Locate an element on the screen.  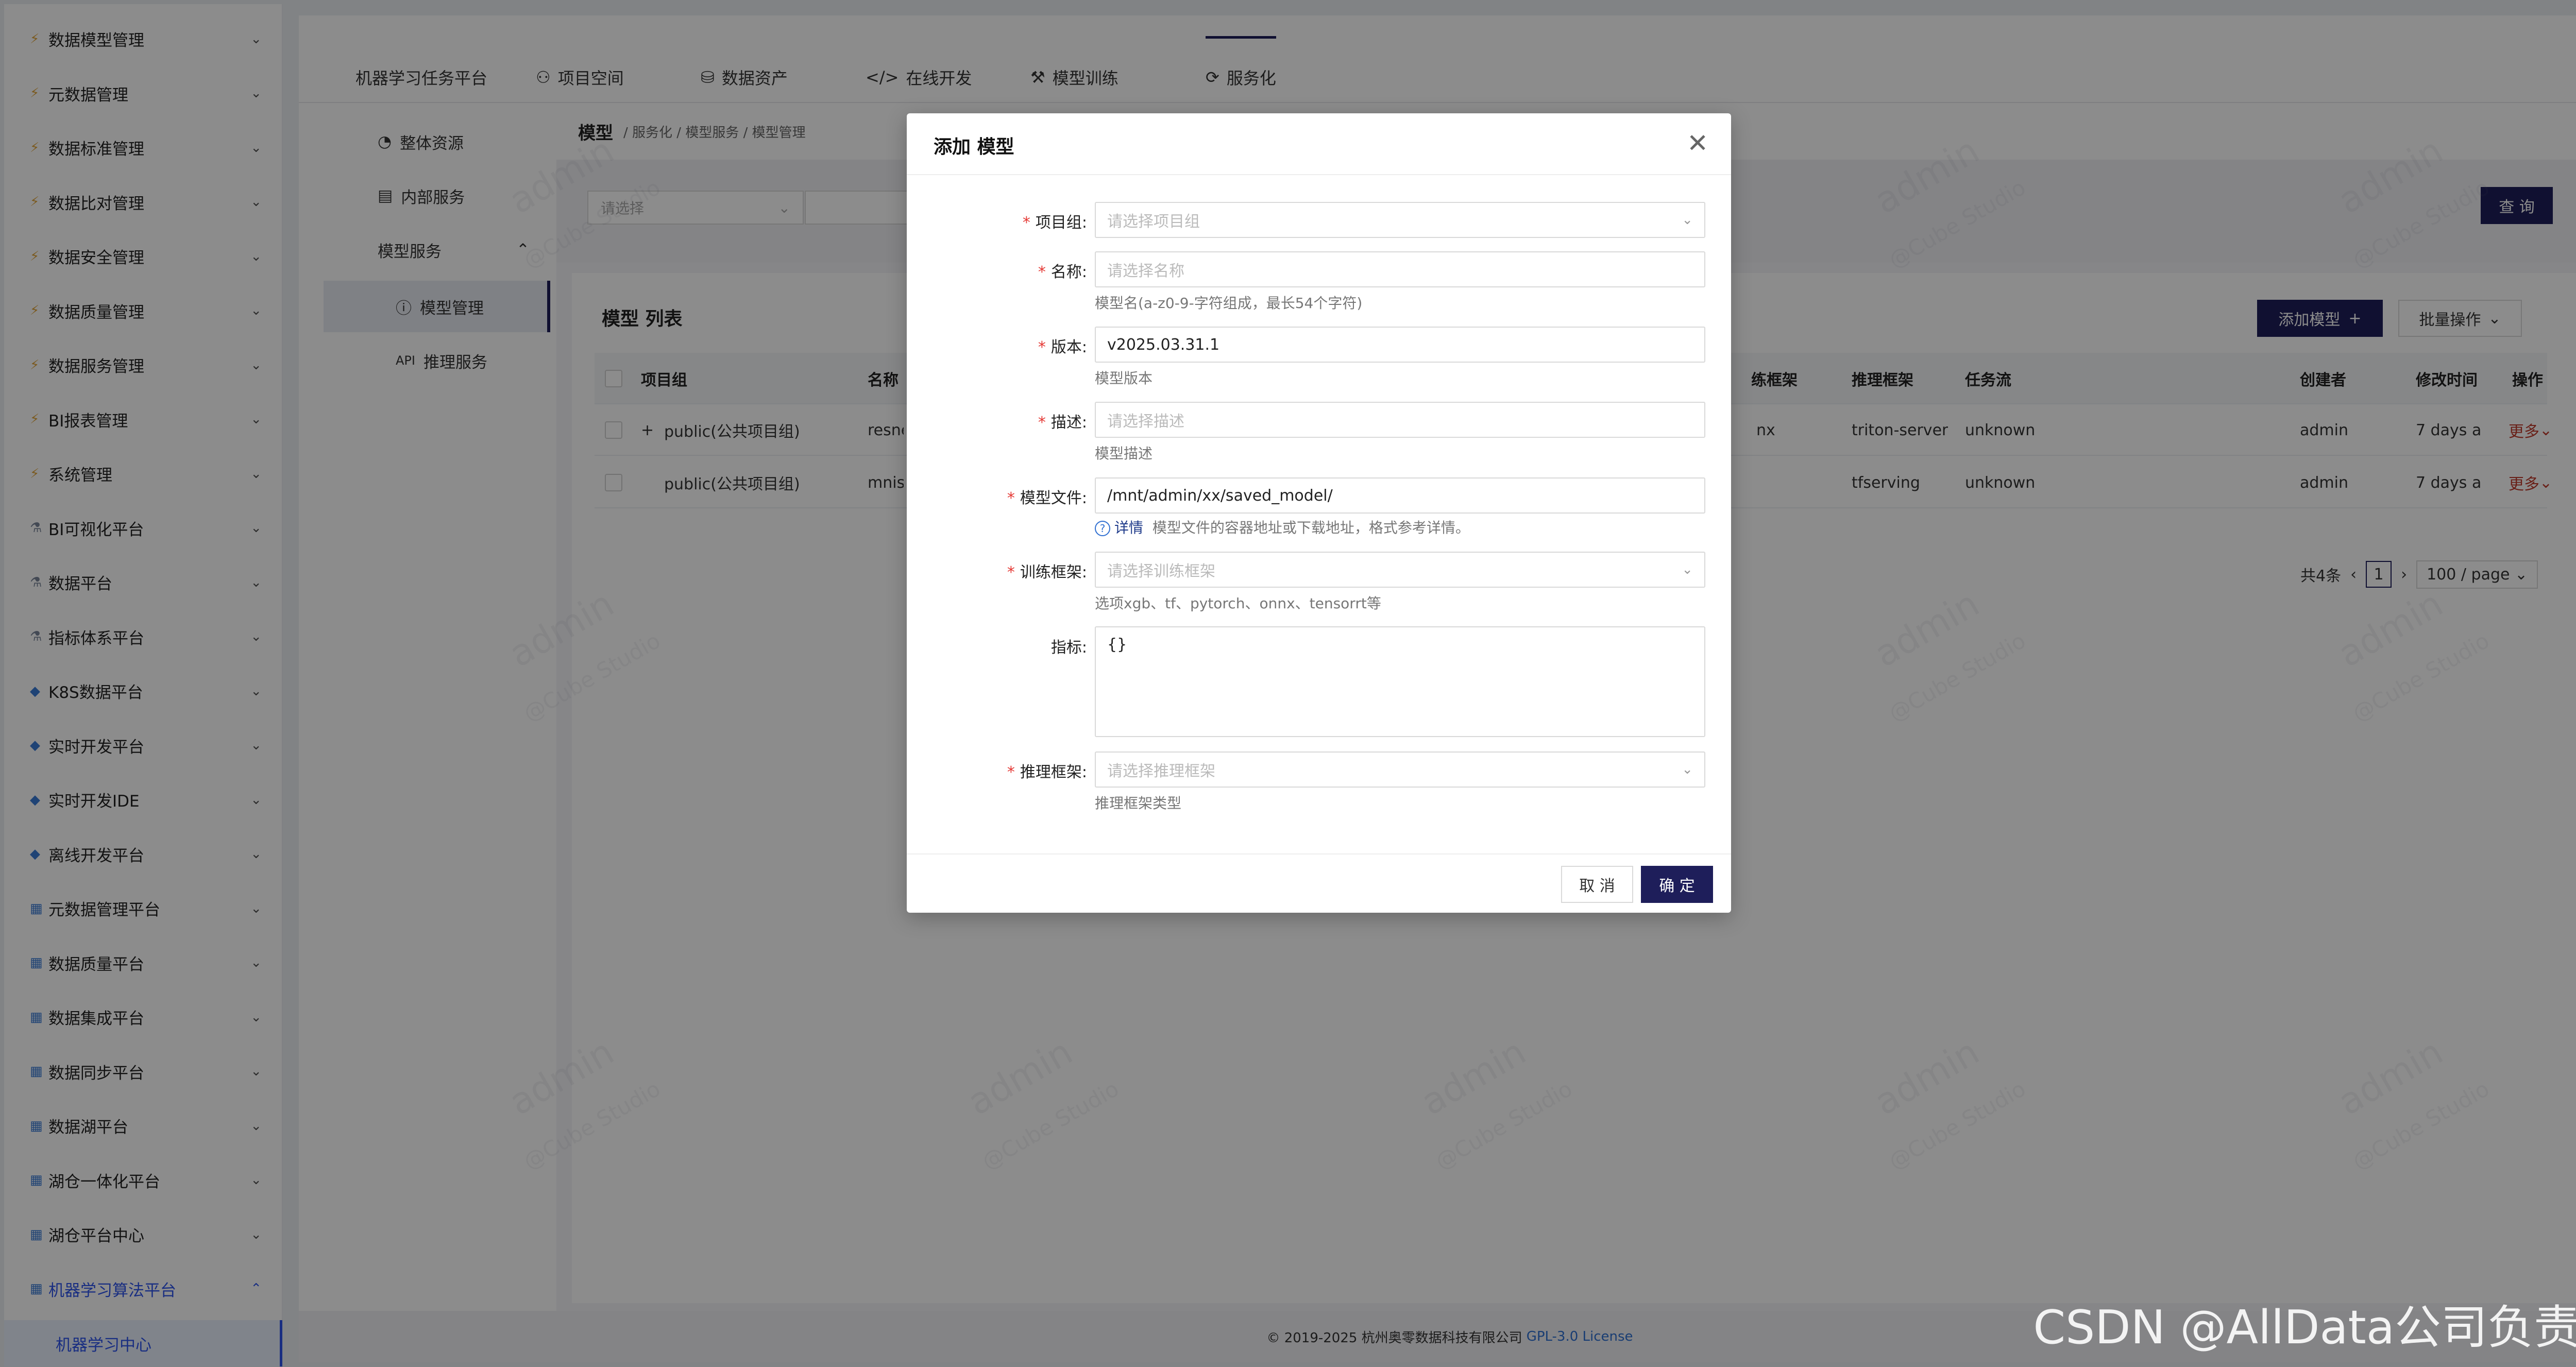
name-field: 请选择名称 is located at coordinates (1400, 269).